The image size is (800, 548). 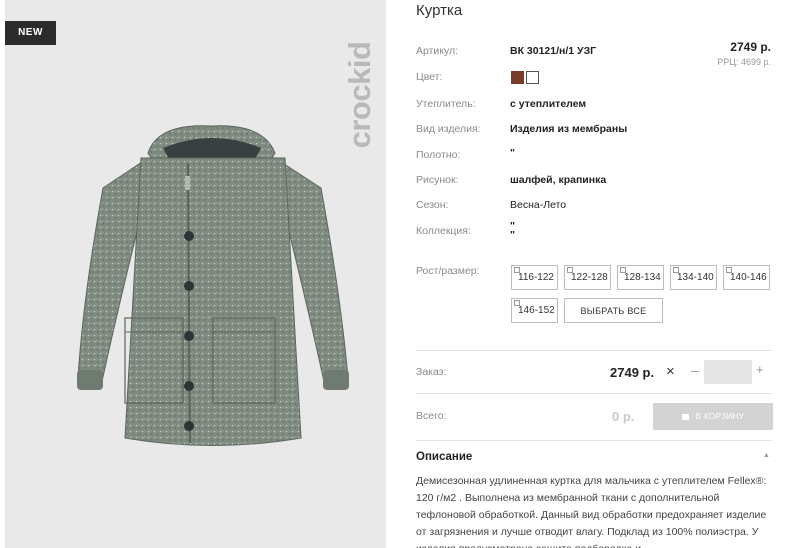 What do you see at coordinates (720, 416) in the screenshot?
I see `add-to-cart-label: В КОРЗИНУ` at bounding box center [720, 416].